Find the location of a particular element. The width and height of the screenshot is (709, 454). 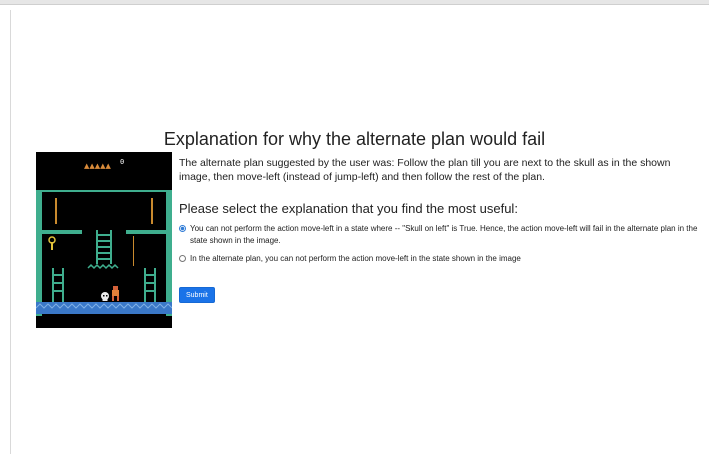

middle-platform-left is located at coordinates (62, 232).